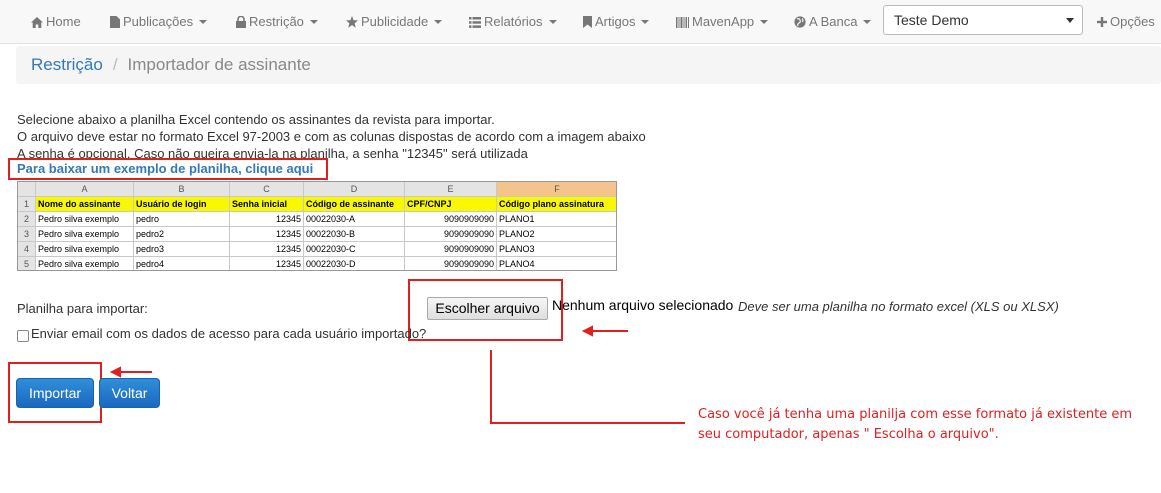 The image size is (1161, 493). Describe the element at coordinates (931, 20) in the screenshot. I see `account-select-value: Teste Demo` at that location.